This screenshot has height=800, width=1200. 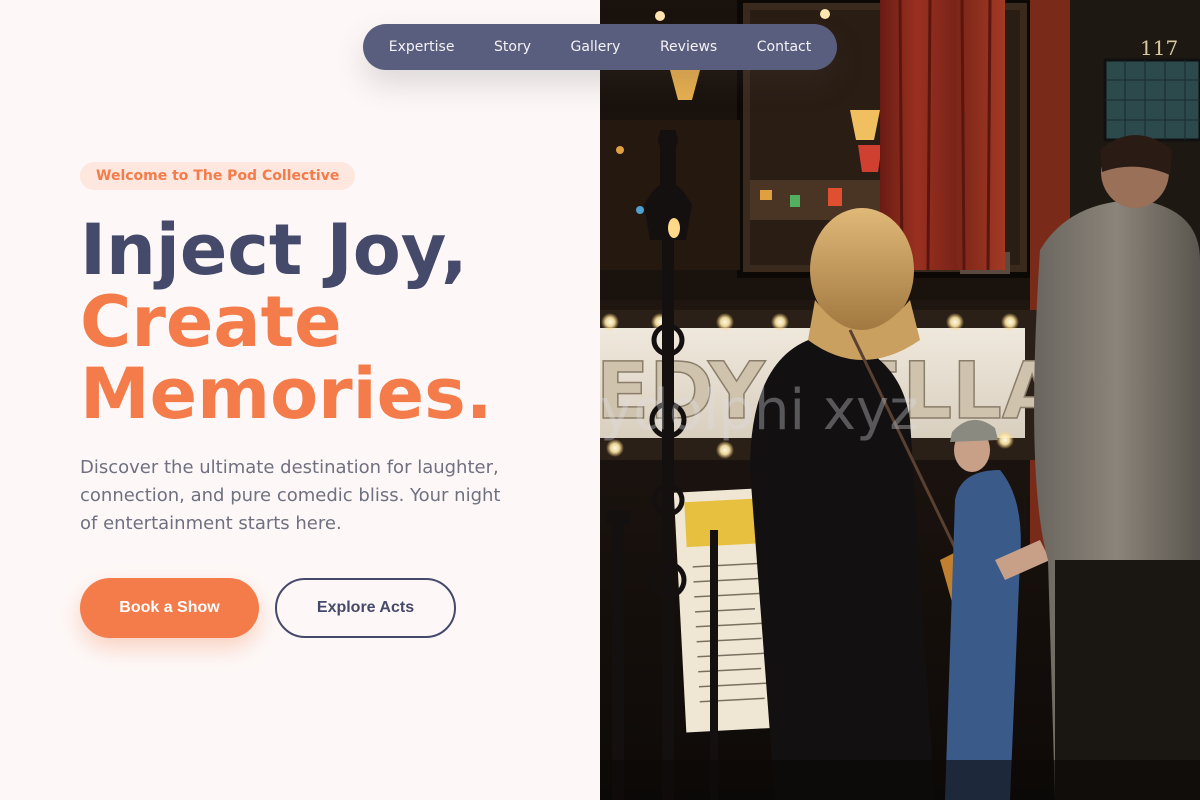 I want to click on nav-link-gallery: Gallery, so click(x=596, y=47).